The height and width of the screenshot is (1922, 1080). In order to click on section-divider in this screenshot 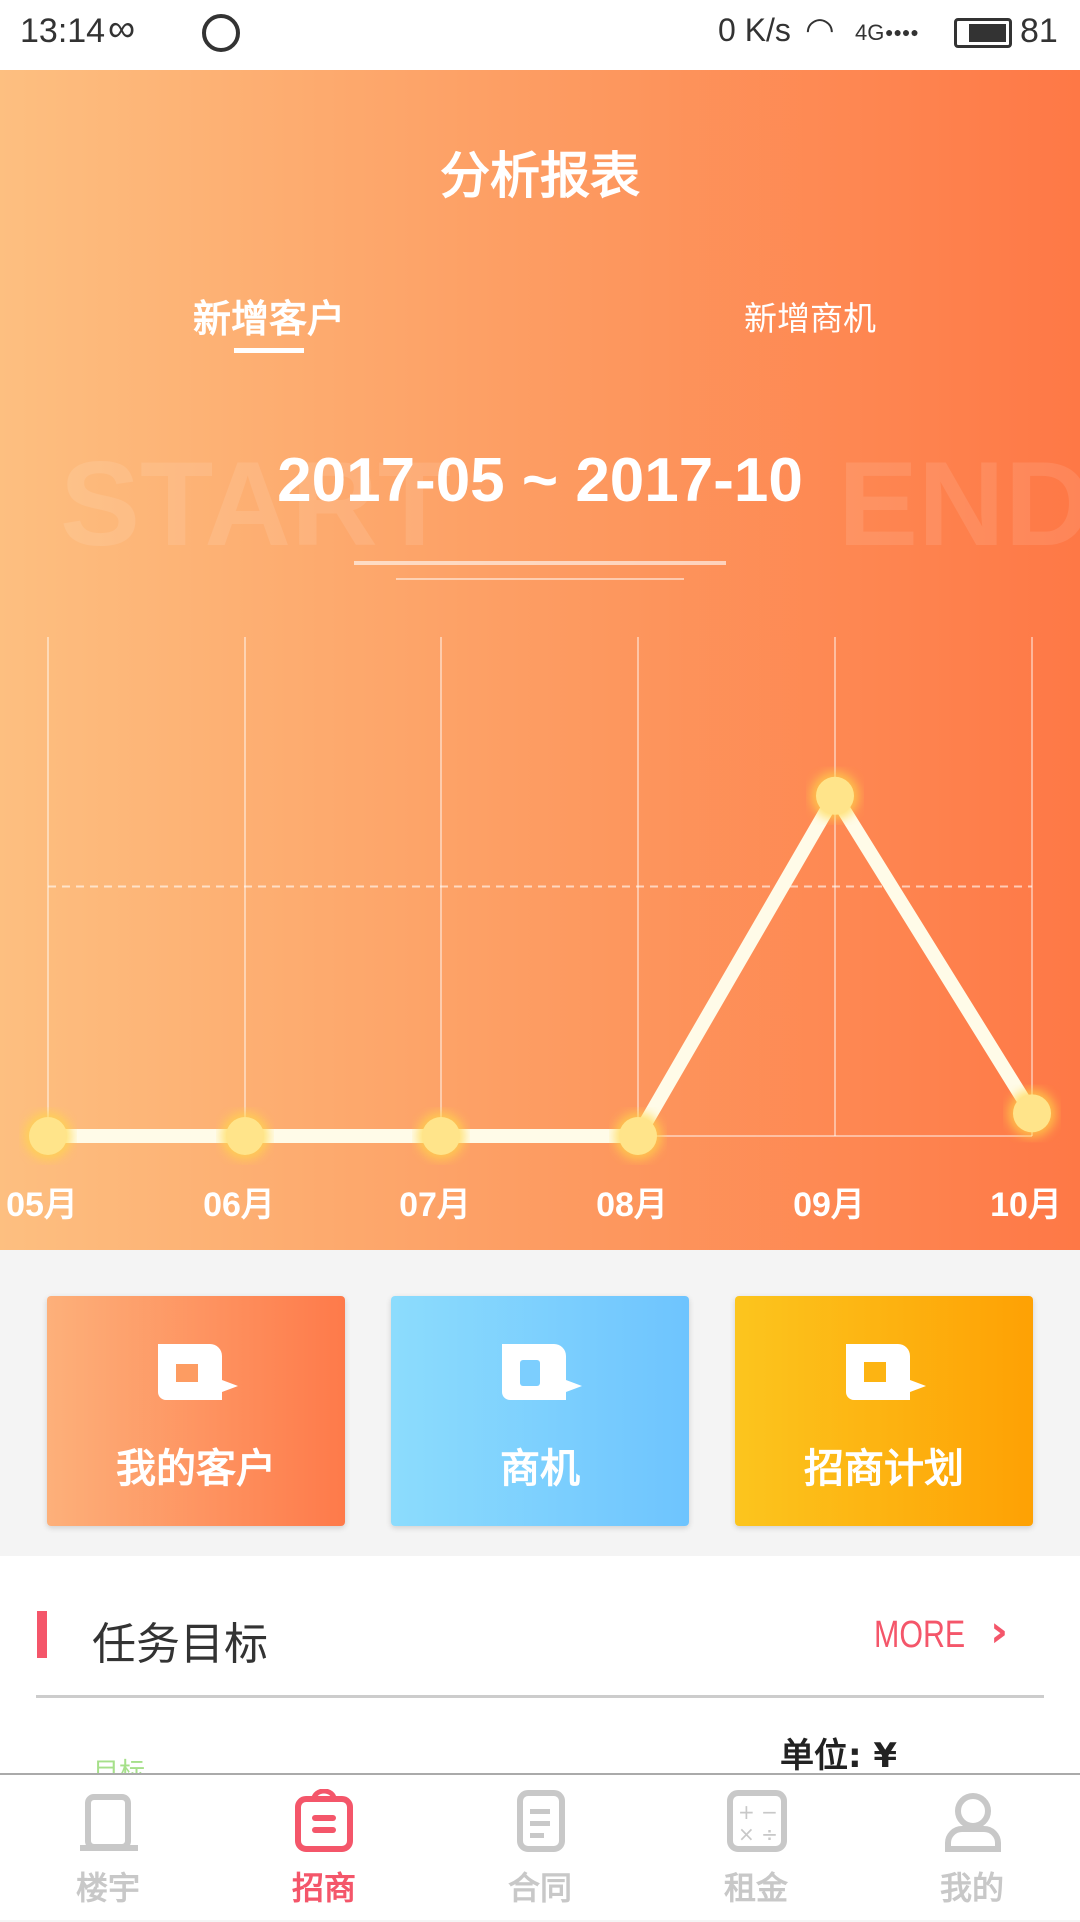, I will do `click(540, 1696)`.